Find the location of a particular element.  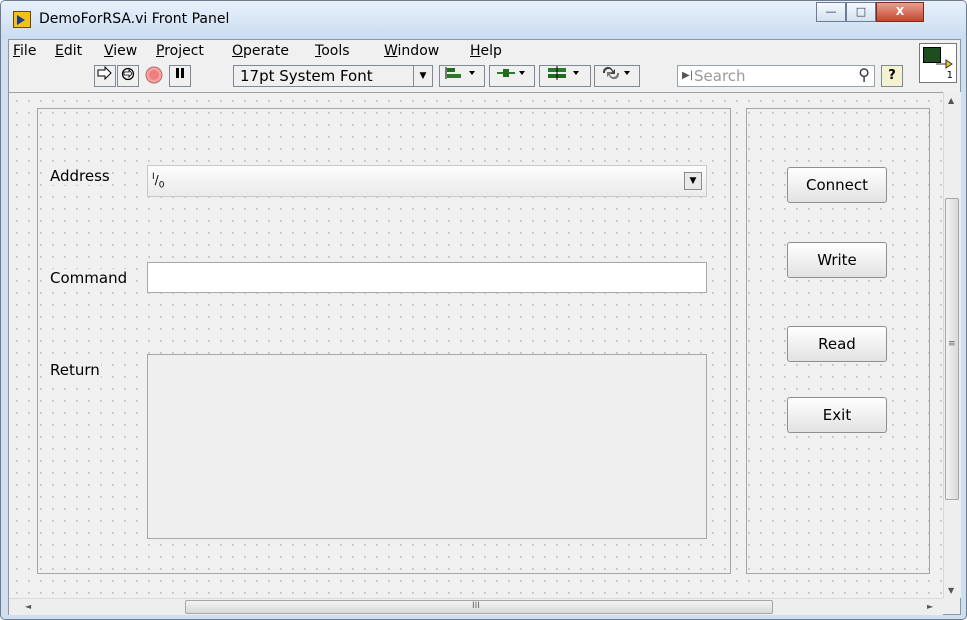

menu-project-hotkey: P is located at coordinates (160, 51).